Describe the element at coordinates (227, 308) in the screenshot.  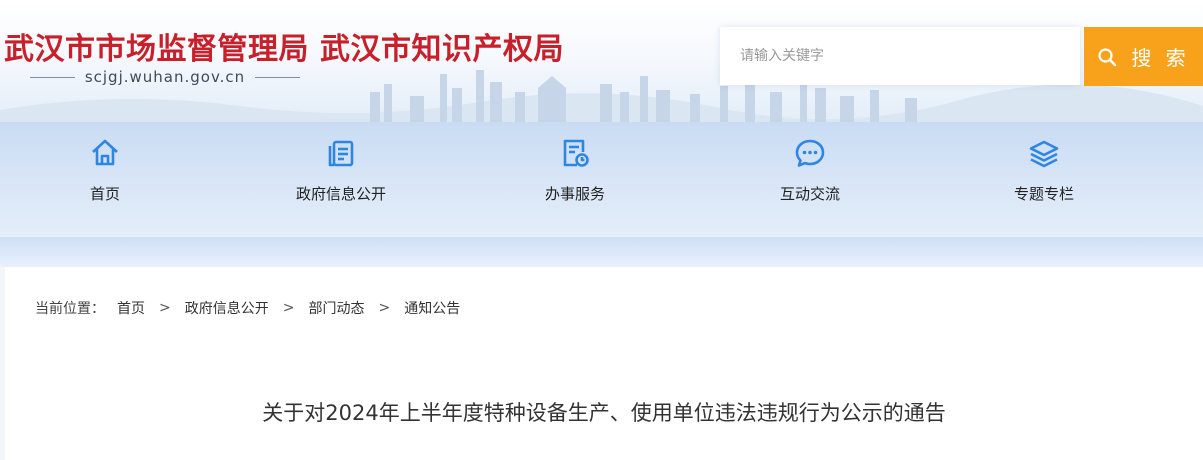
I see `breadcrumb-government-info: 政府信息公开` at that location.